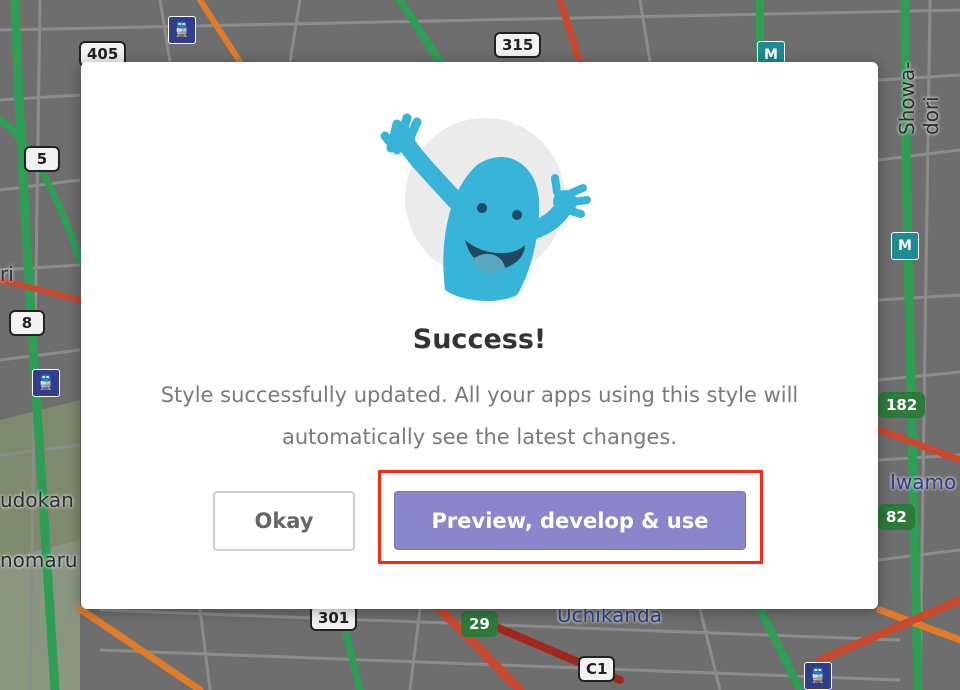 The height and width of the screenshot is (690, 960). What do you see at coordinates (42, 159) in the screenshot?
I see `route-shield-5: 5` at bounding box center [42, 159].